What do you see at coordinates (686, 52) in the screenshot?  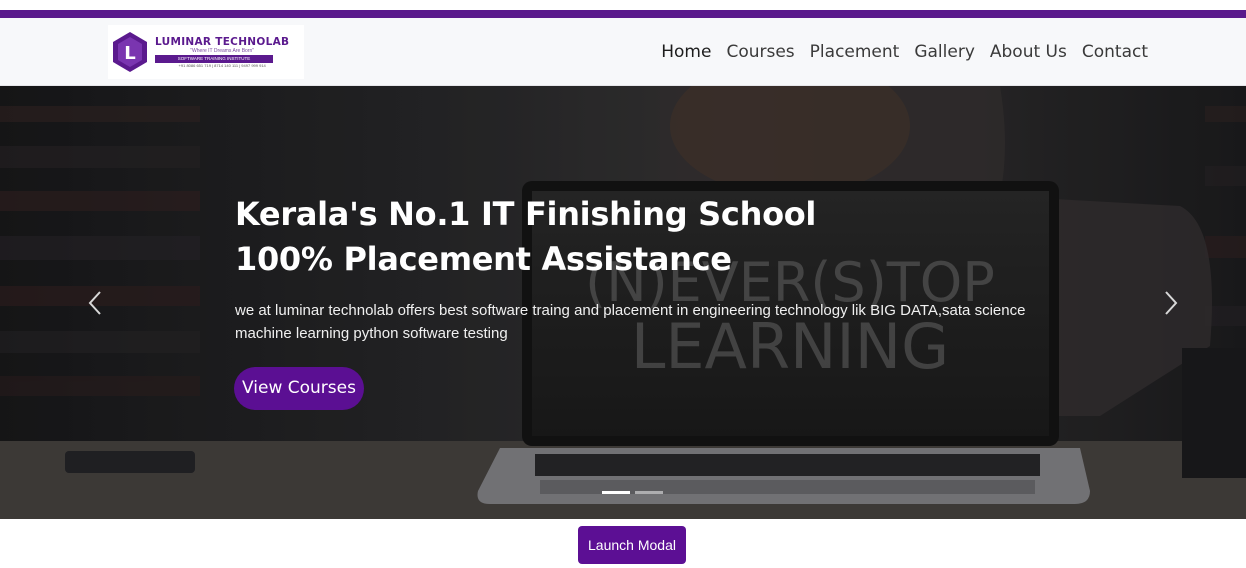 I see `nav-home: Home` at bounding box center [686, 52].